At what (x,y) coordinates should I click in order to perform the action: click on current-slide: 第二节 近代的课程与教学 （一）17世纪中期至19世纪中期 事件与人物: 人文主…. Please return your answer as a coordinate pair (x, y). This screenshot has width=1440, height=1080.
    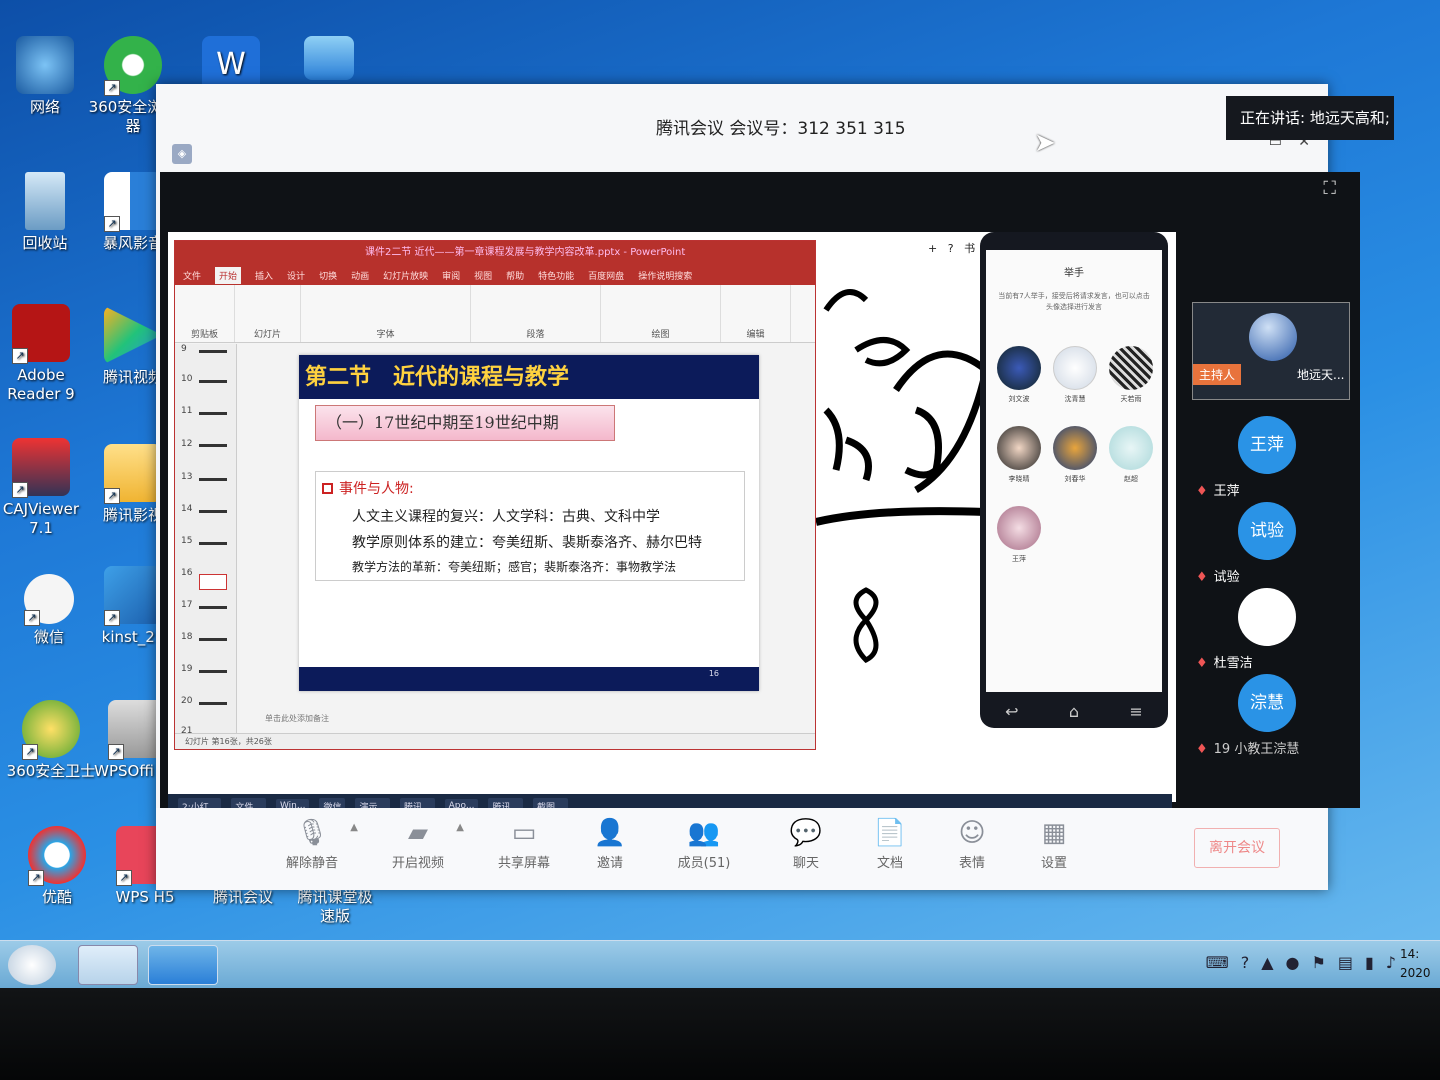
    Looking at the image, I should click on (529, 523).